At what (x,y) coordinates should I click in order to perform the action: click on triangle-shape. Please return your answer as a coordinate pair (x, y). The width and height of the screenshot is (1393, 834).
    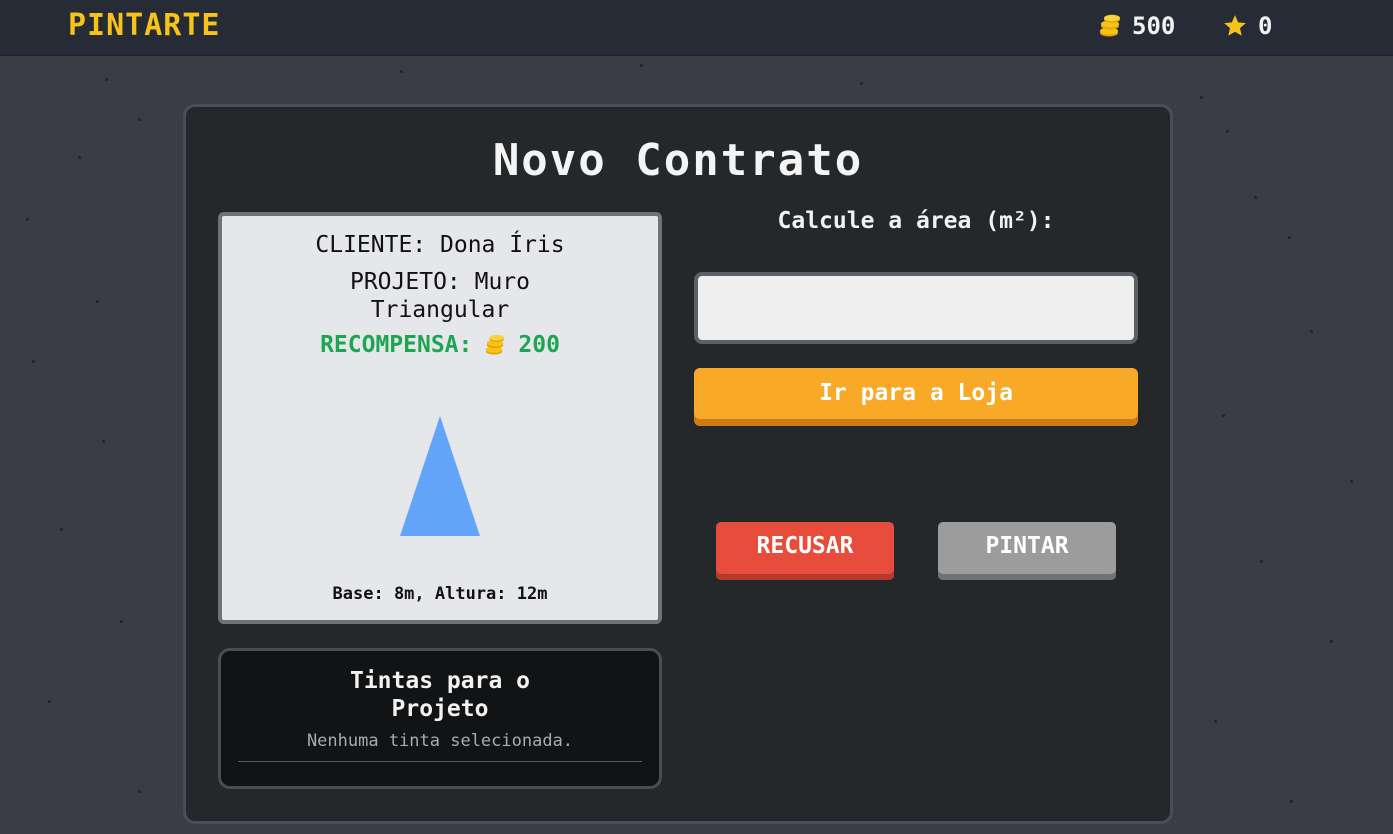
    Looking at the image, I should click on (440, 476).